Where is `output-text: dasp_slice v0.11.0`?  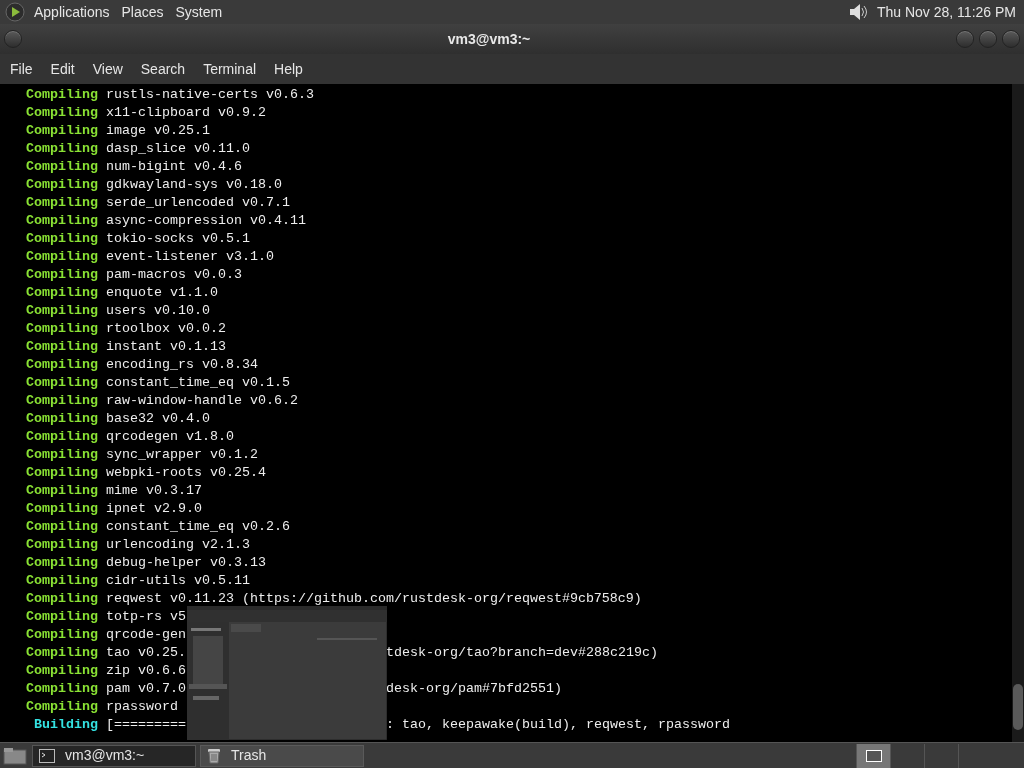
output-text: dasp_slice v0.11.0 is located at coordinates (178, 149).